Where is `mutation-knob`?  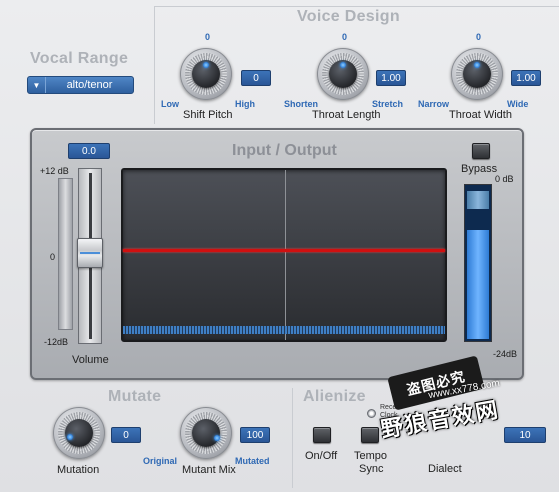 mutation-knob is located at coordinates (79, 433).